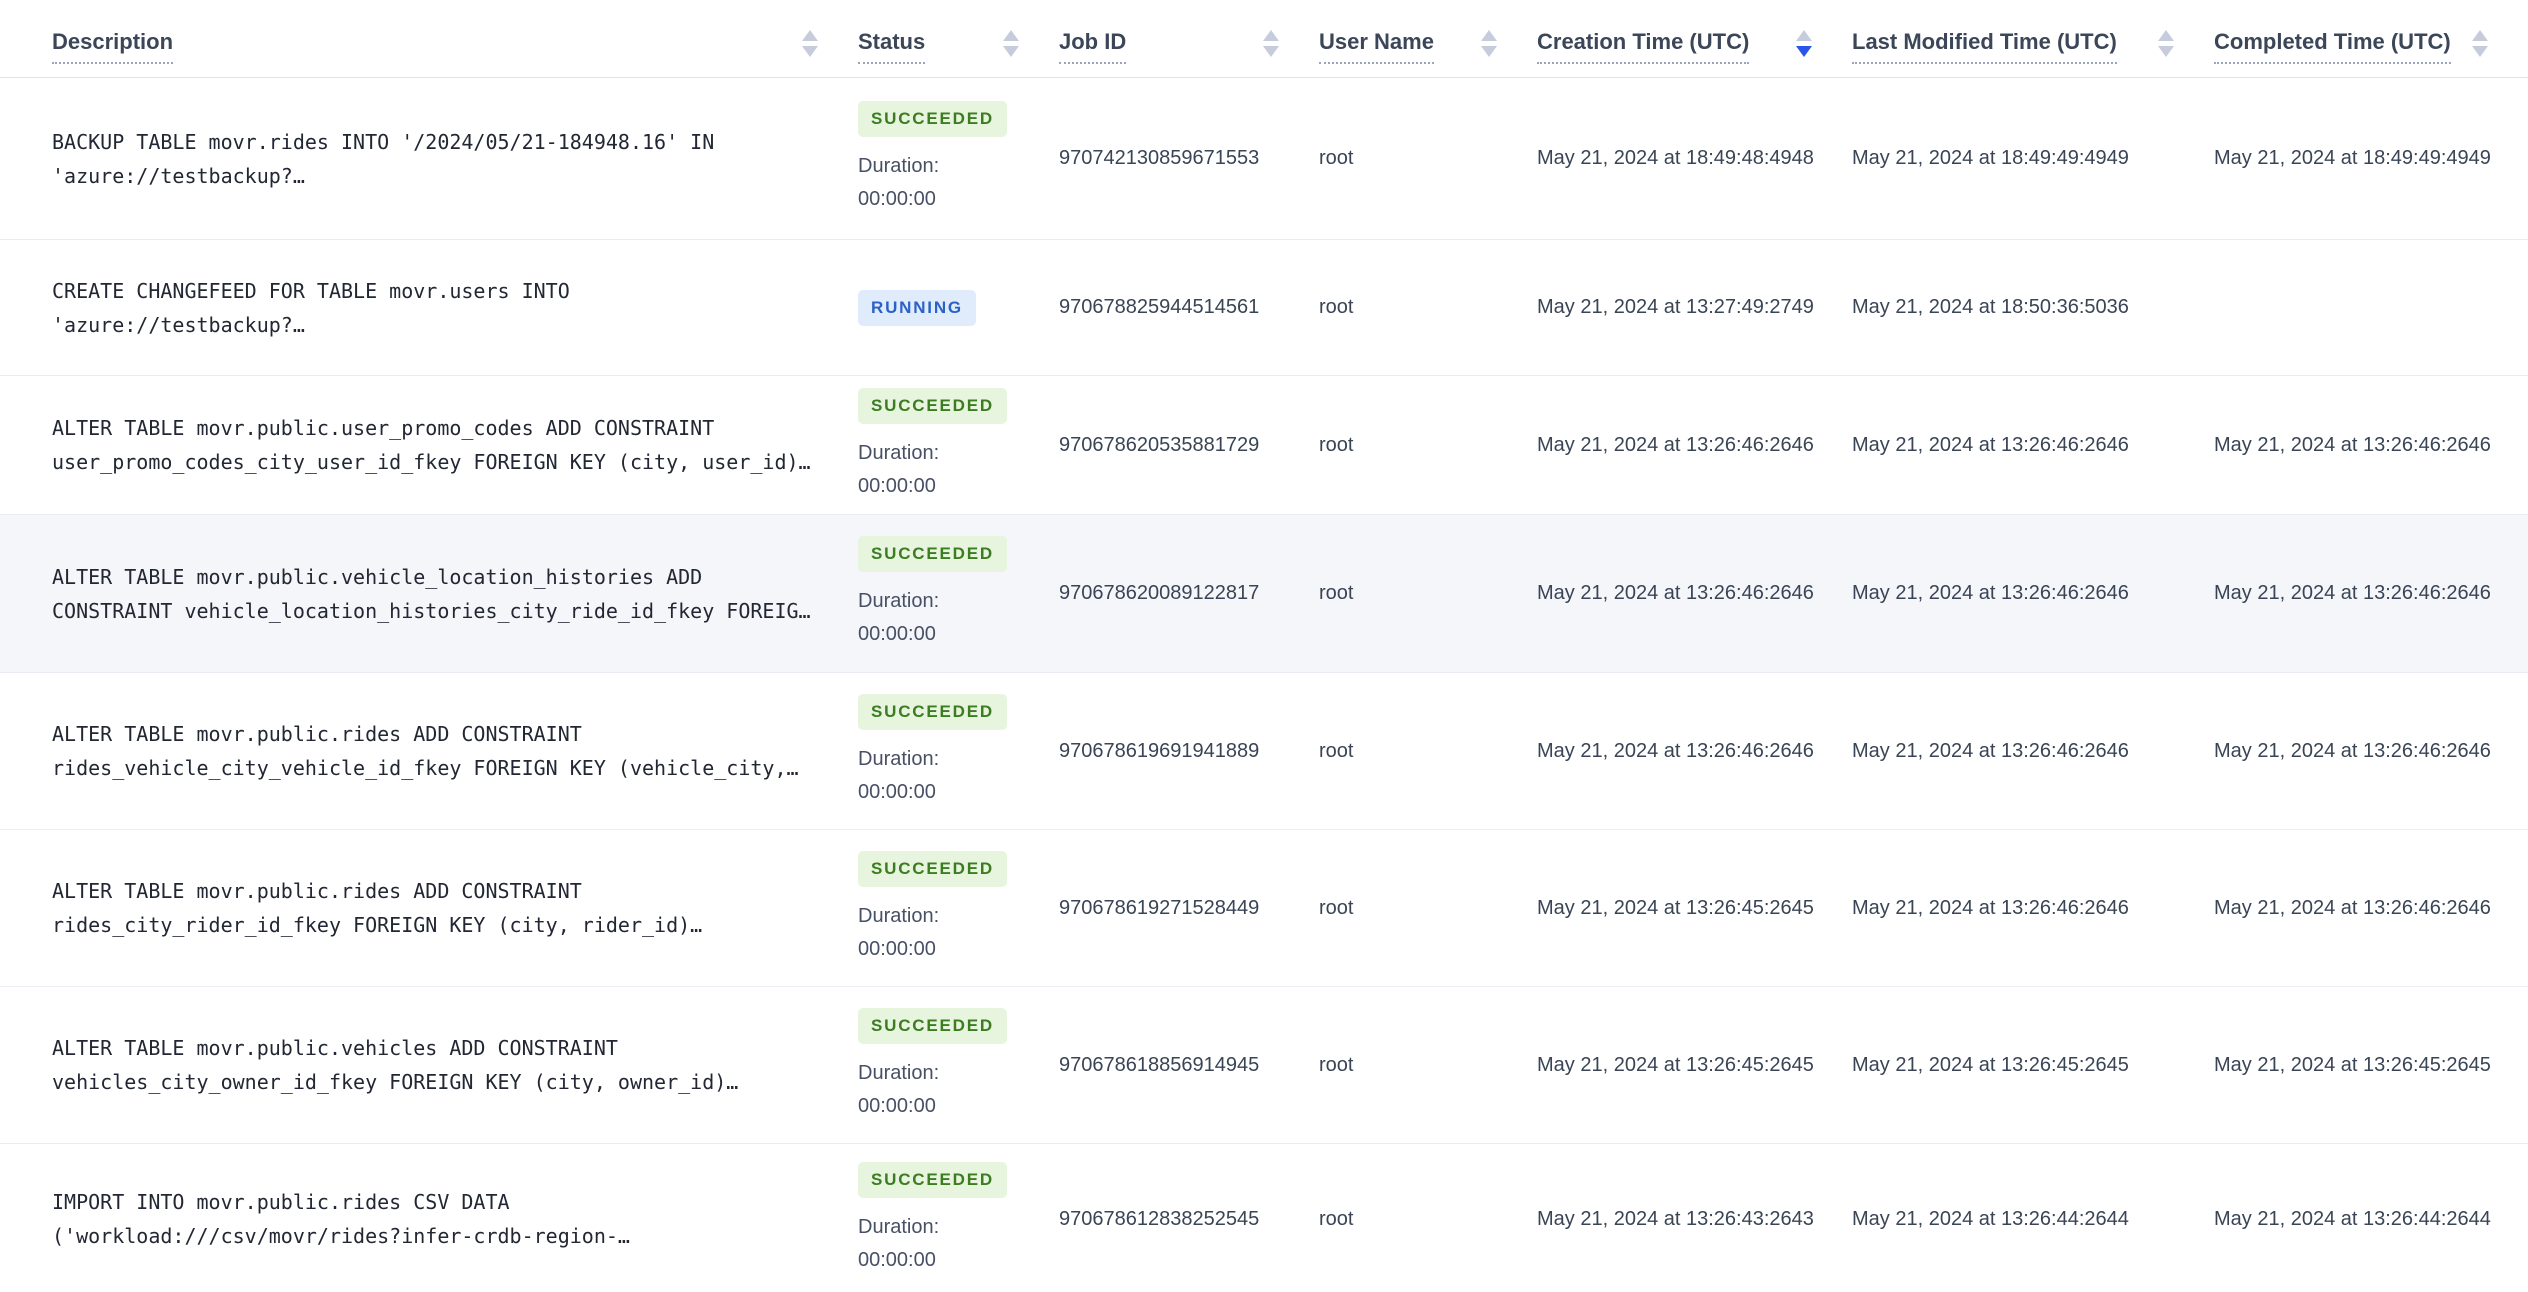 Image resolution: width=2528 pixels, height=1292 pixels. What do you see at coordinates (1159, 307) in the screenshot?
I see `job-id: 970678825944514561` at bounding box center [1159, 307].